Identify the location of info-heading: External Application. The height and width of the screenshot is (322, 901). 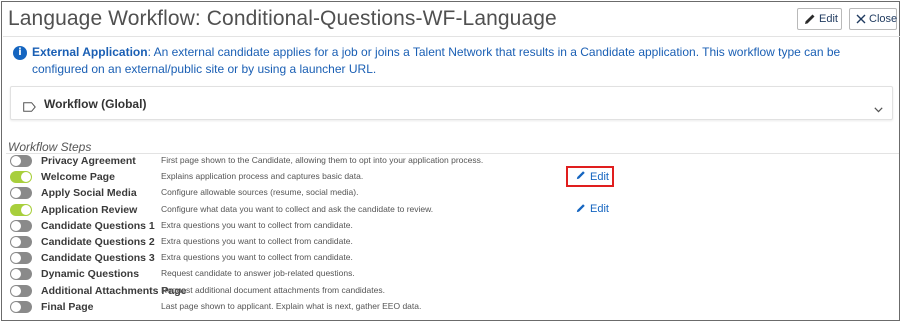
(90, 52).